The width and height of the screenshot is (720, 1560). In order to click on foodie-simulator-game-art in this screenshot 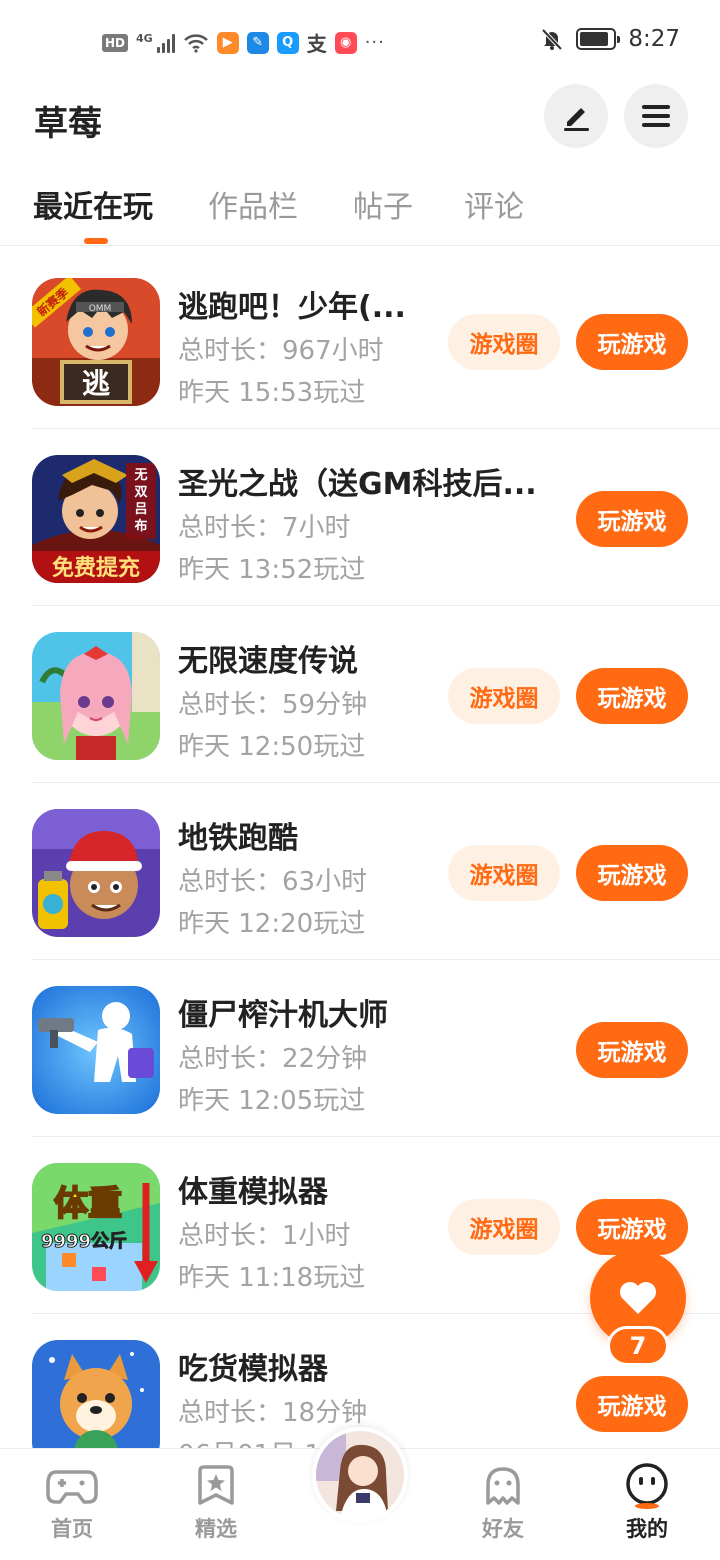, I will do `click(96, 1394)`.